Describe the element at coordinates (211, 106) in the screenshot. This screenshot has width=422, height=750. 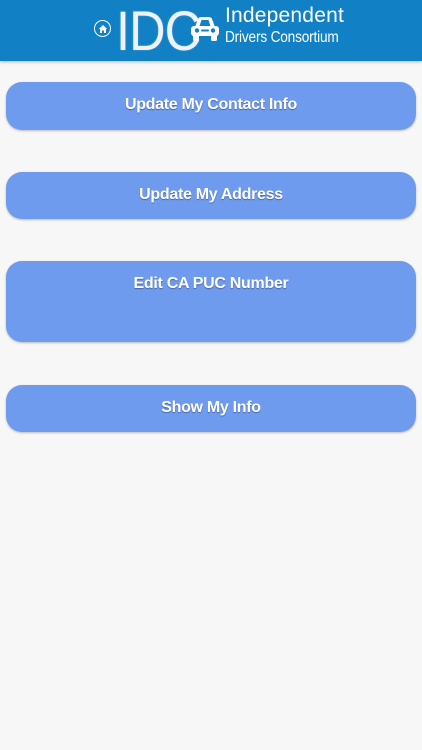
I see `update-contact-info-button: Update My Contact Info` at that location.